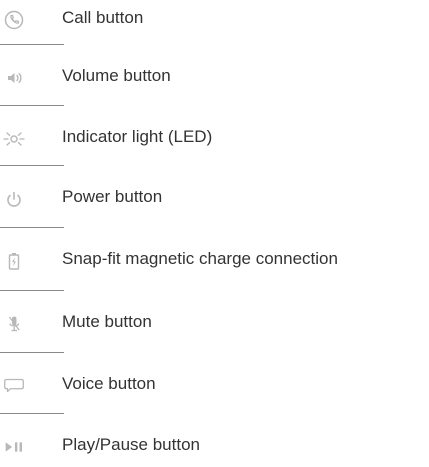 The width and height of the screenshot is (429, 467). What do you see at coordinates (14, 386) in the screenshot?
I see `speech-bubble-icon` at bounding box center [14, 386].